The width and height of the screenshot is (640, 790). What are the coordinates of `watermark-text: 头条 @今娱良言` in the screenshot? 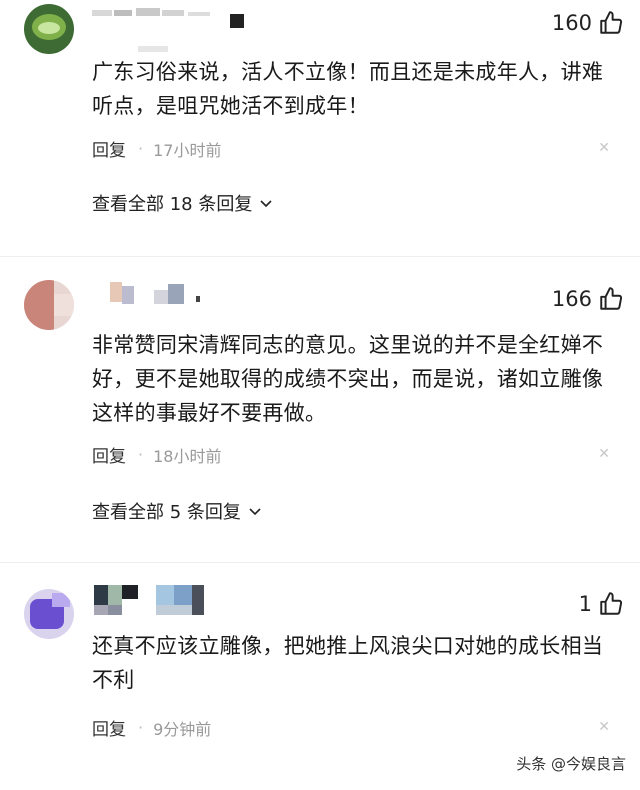 It's located at (571, 764).